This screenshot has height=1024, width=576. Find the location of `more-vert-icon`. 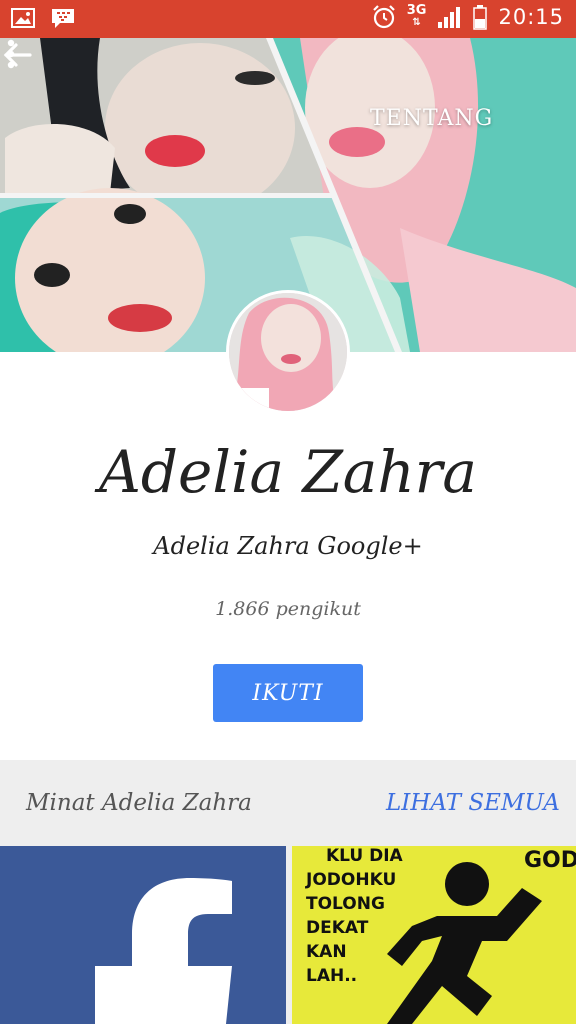

more-vert-icon is located at coordinates (11, 54).